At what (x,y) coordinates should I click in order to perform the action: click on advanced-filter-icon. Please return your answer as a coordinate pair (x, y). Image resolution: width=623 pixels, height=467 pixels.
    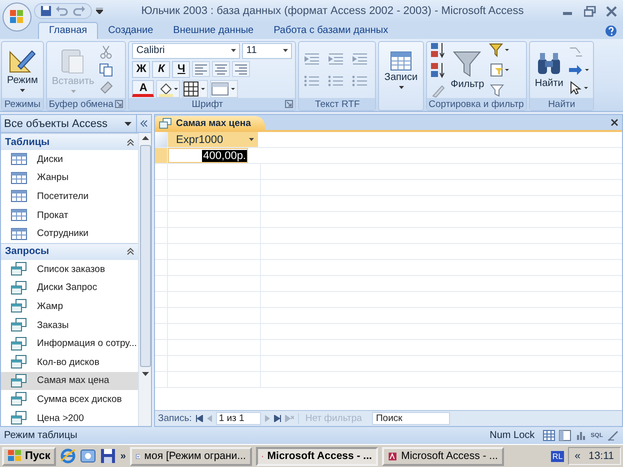
    Looking at the image, I should click on (500, 70).